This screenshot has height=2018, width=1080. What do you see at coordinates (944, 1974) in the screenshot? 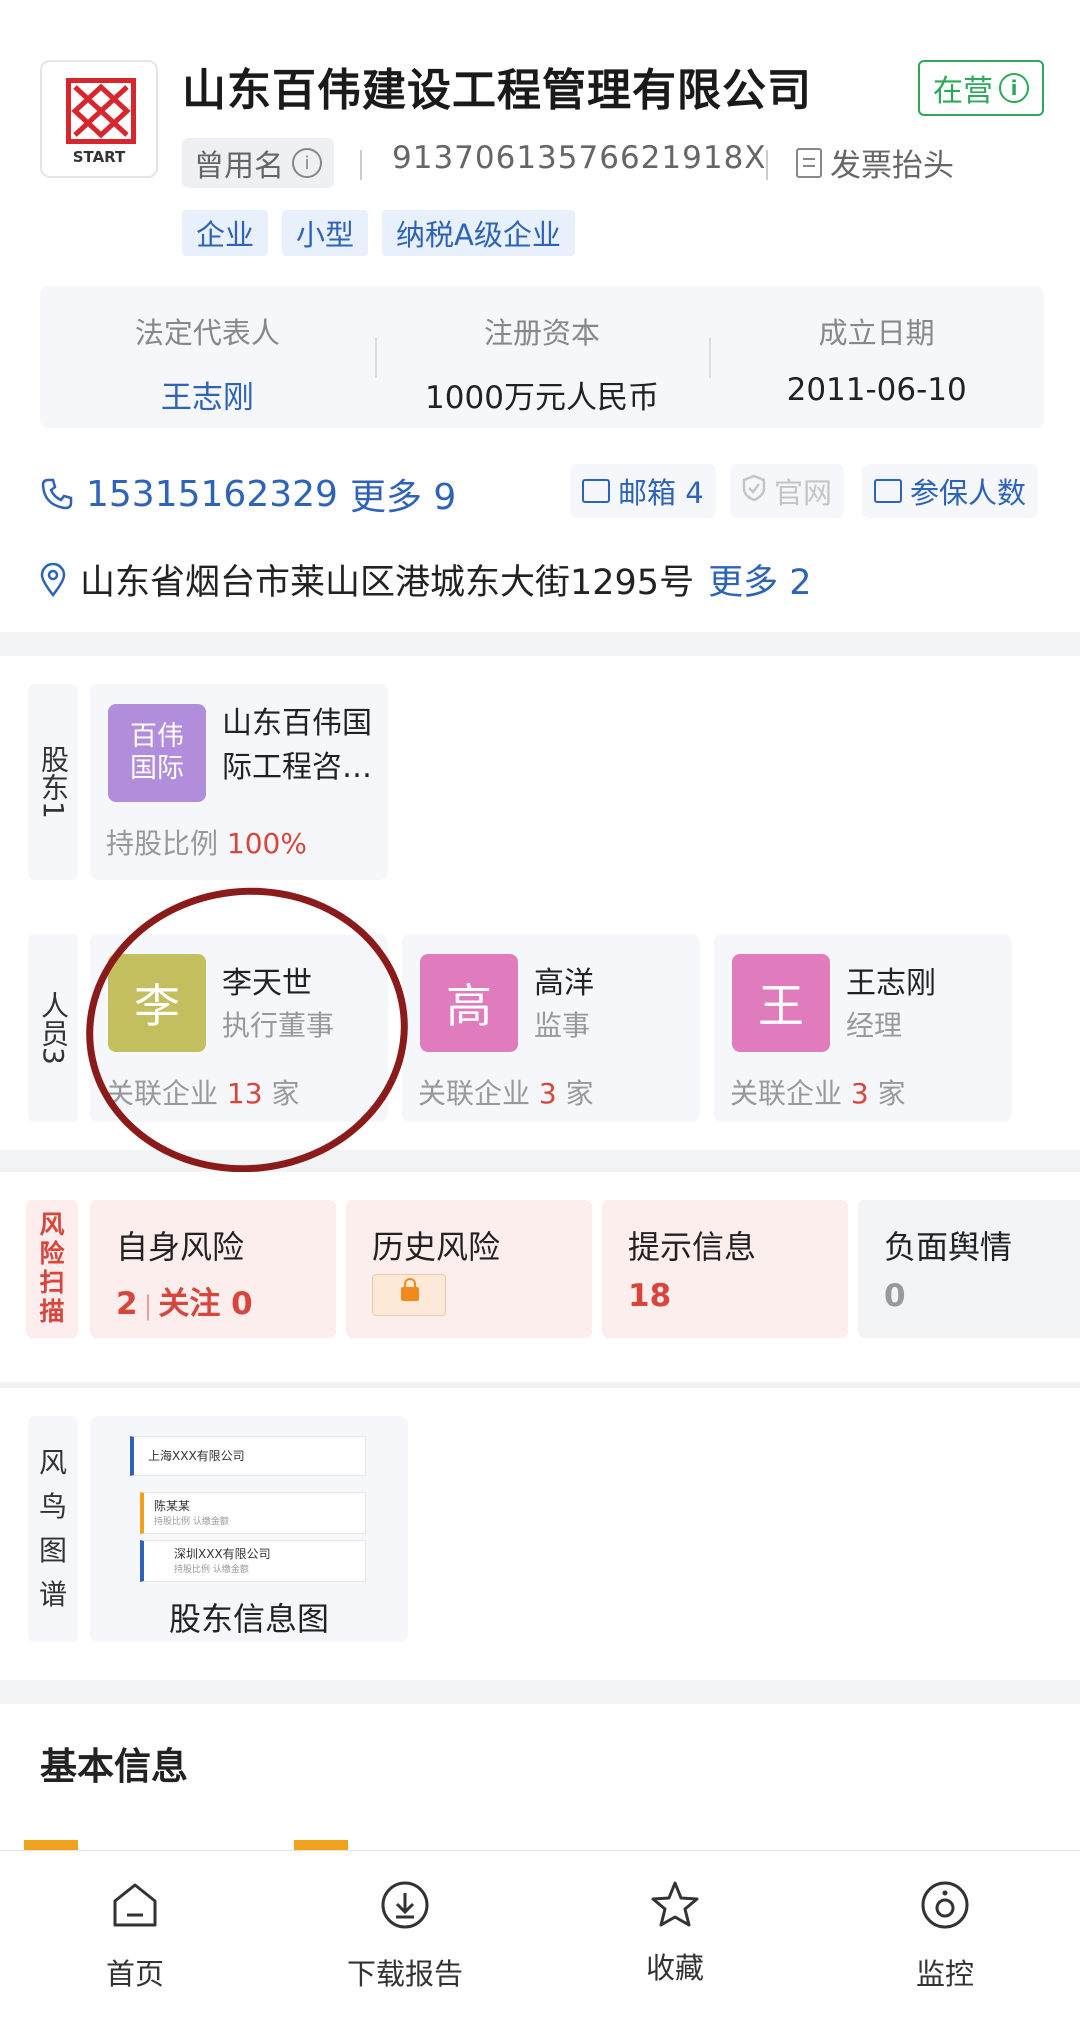
I see `nav-monitor-label: 监控` at bounding box center [944, 1974].